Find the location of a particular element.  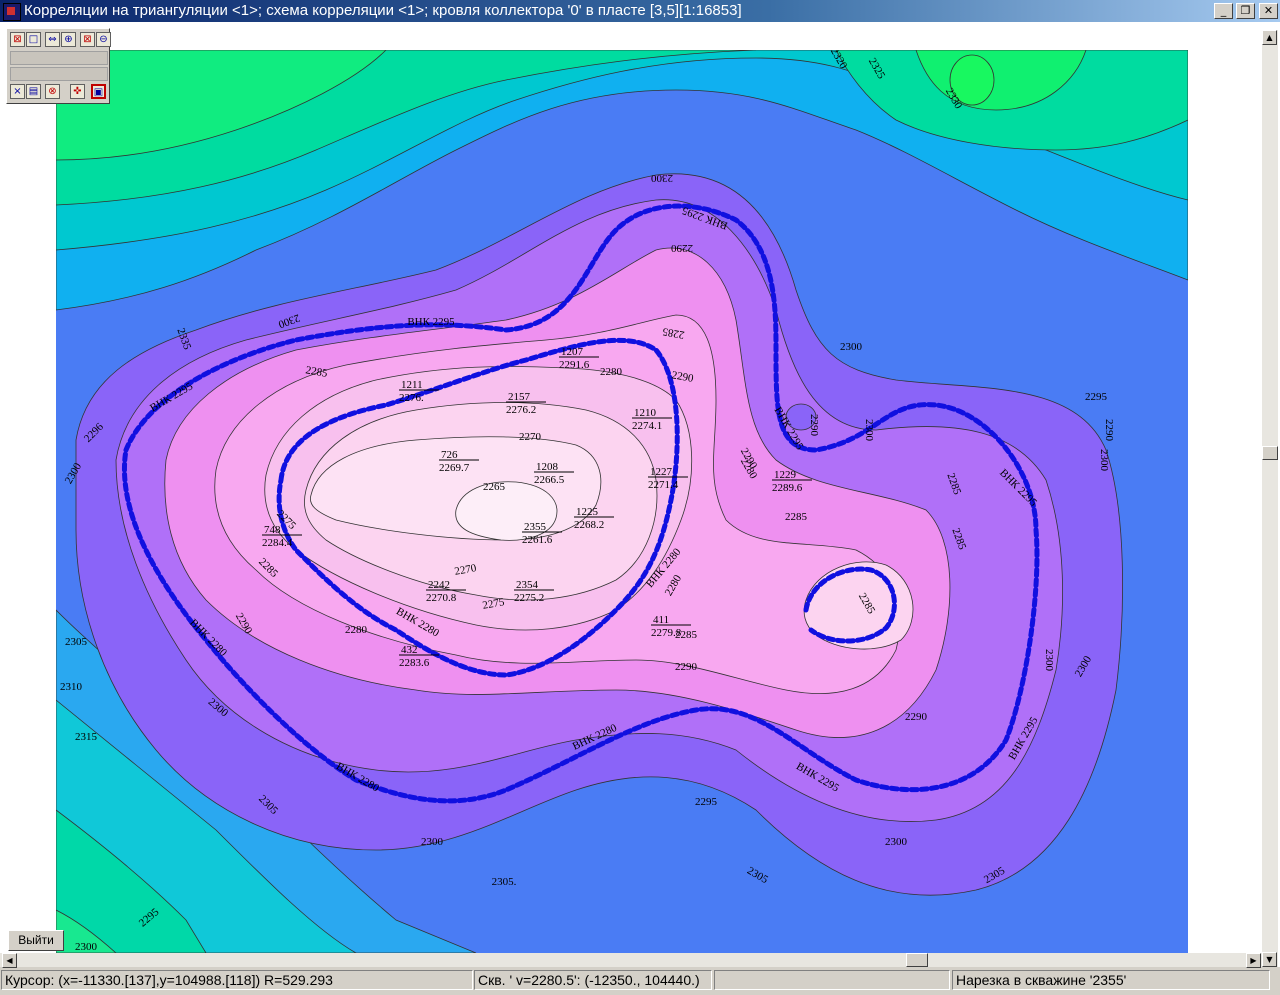

tool-zoom-fit-button: ⊠ is located at coordinates (17, 39).